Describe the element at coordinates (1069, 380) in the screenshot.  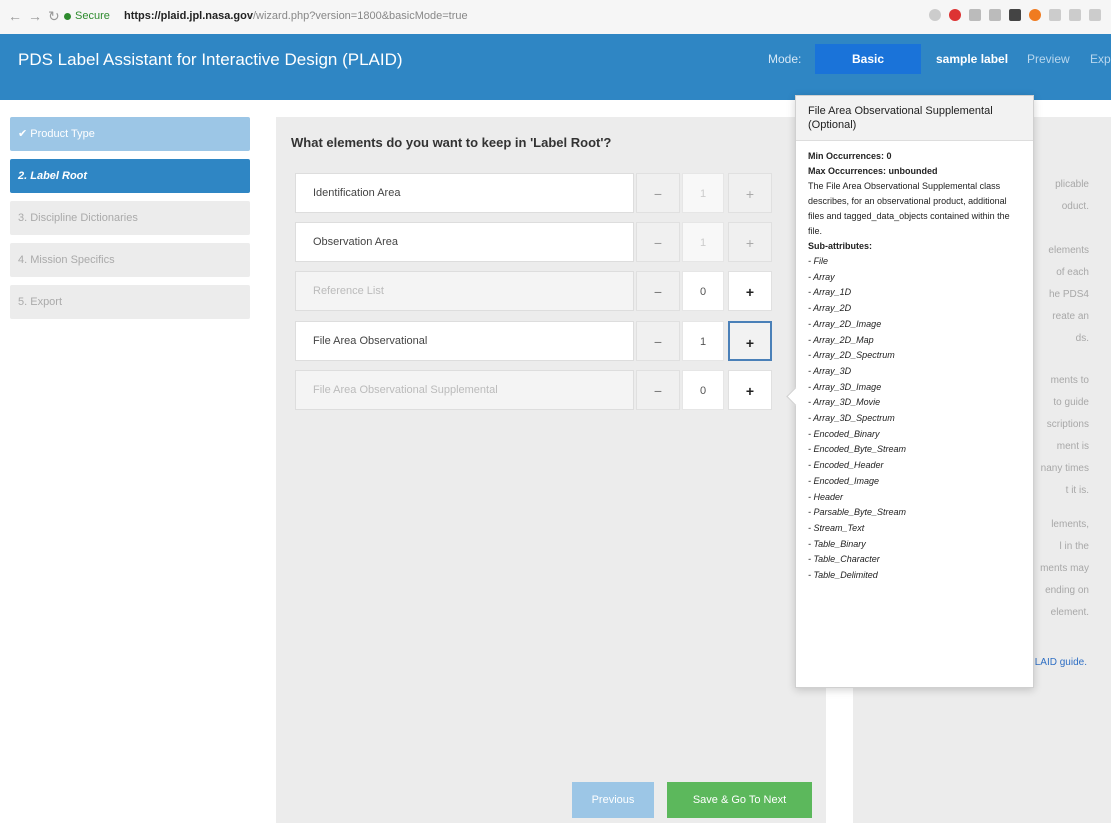
I see `help-text: ments to` at that location.